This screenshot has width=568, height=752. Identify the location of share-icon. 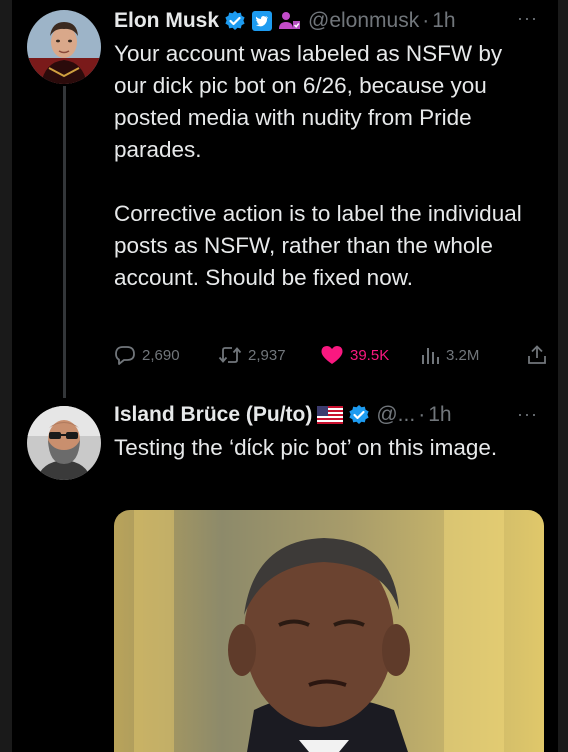
(537, 354).